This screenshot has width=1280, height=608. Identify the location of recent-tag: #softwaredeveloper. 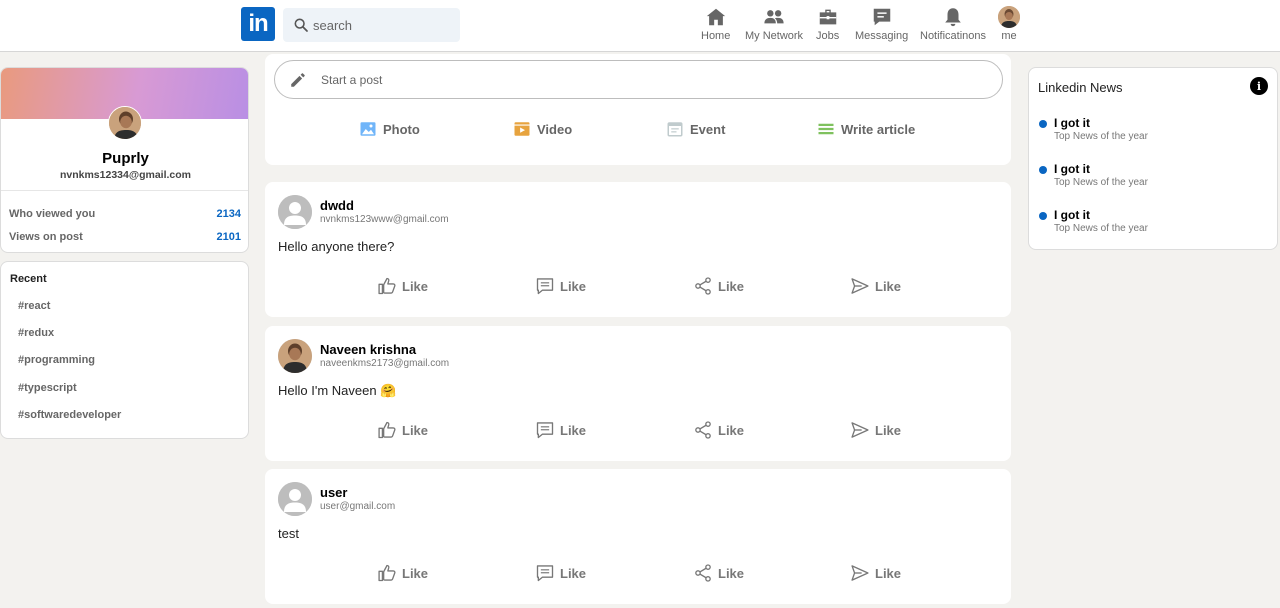
(69, 415).